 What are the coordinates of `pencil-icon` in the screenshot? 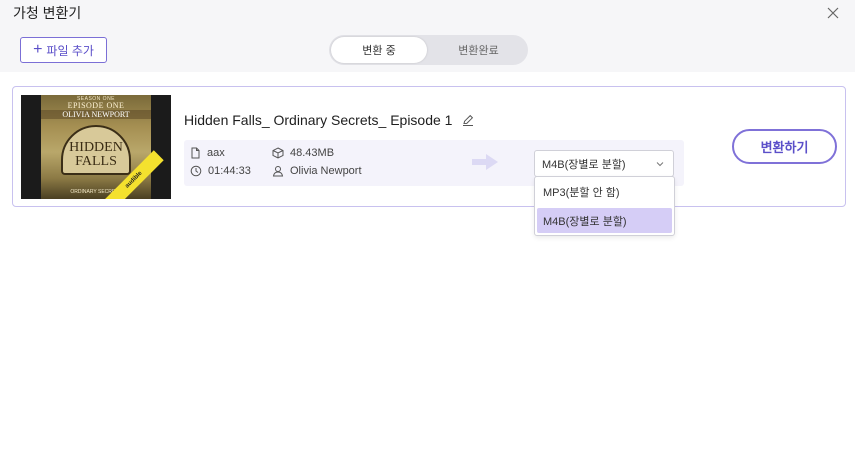 It's located at (468, 120).